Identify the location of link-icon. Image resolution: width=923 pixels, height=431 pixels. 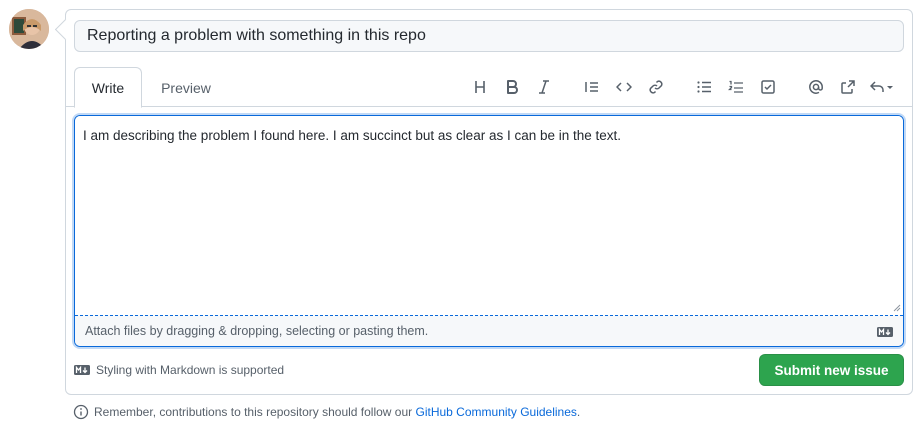
(656, 87).